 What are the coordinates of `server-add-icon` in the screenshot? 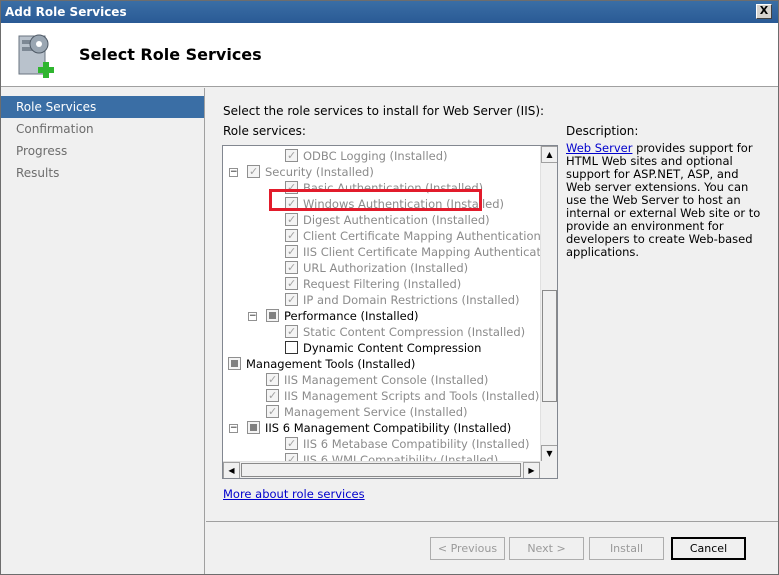 It's located at (36, 56).